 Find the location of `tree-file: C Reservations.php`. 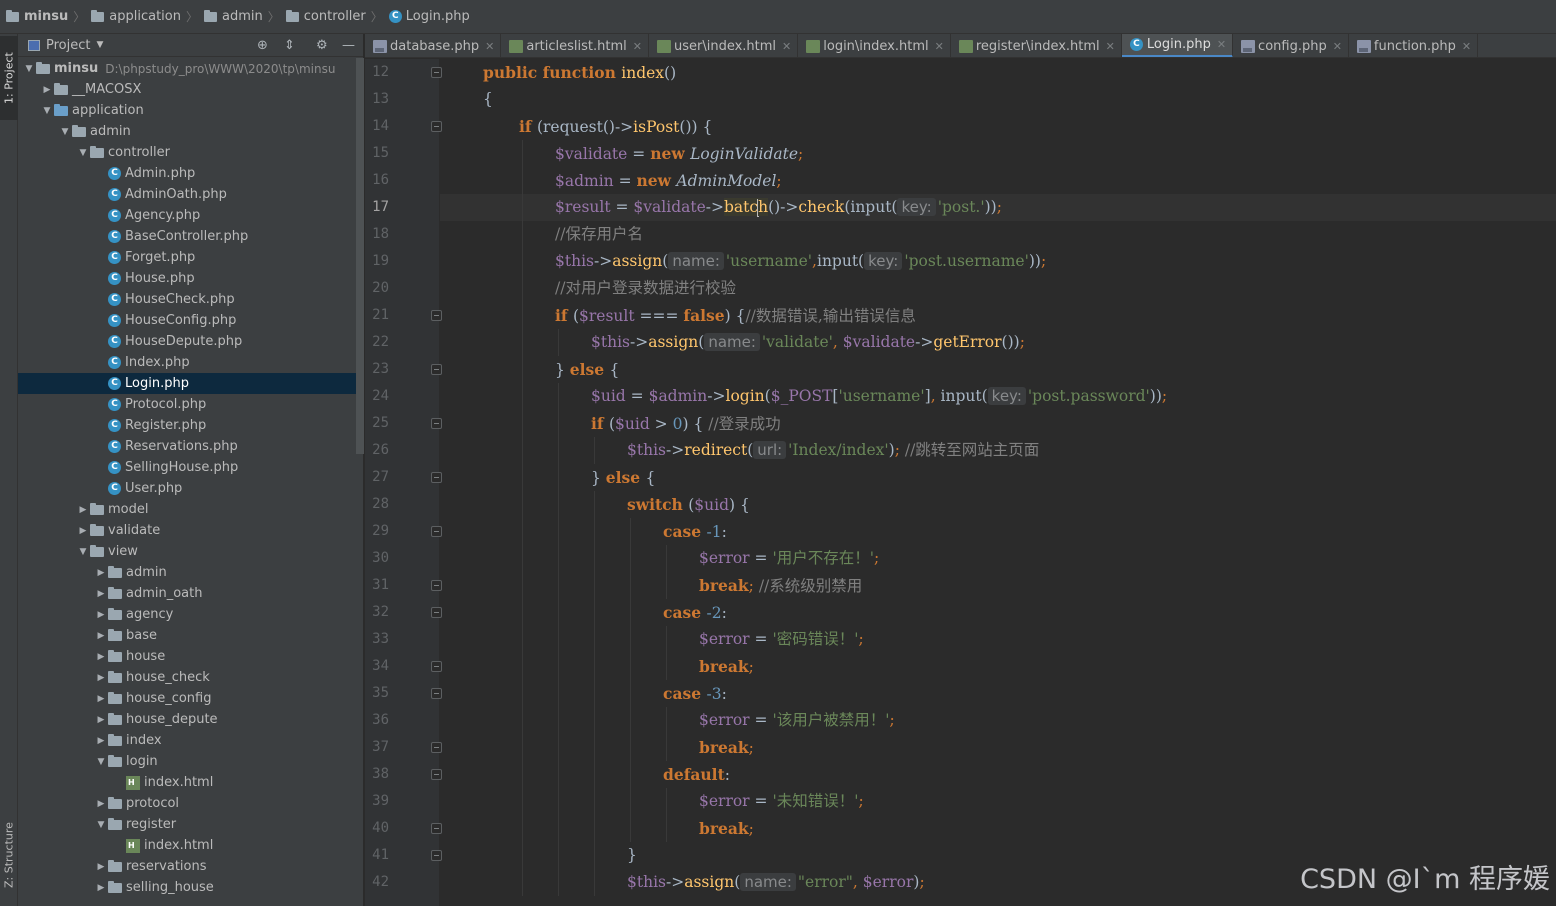

tree-file: C Reservations.php is located at coordinates (187, 446).